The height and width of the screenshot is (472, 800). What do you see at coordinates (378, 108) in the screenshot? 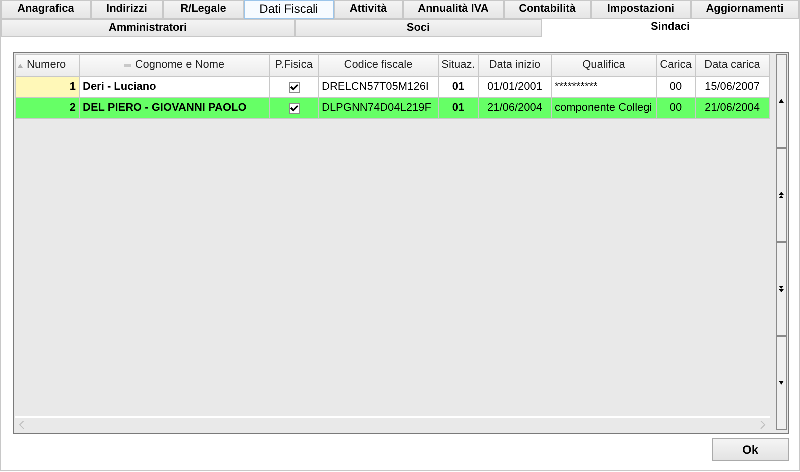
I see `table-cell: DLPGNN74D04L219F` at bounding box center [378, 108].